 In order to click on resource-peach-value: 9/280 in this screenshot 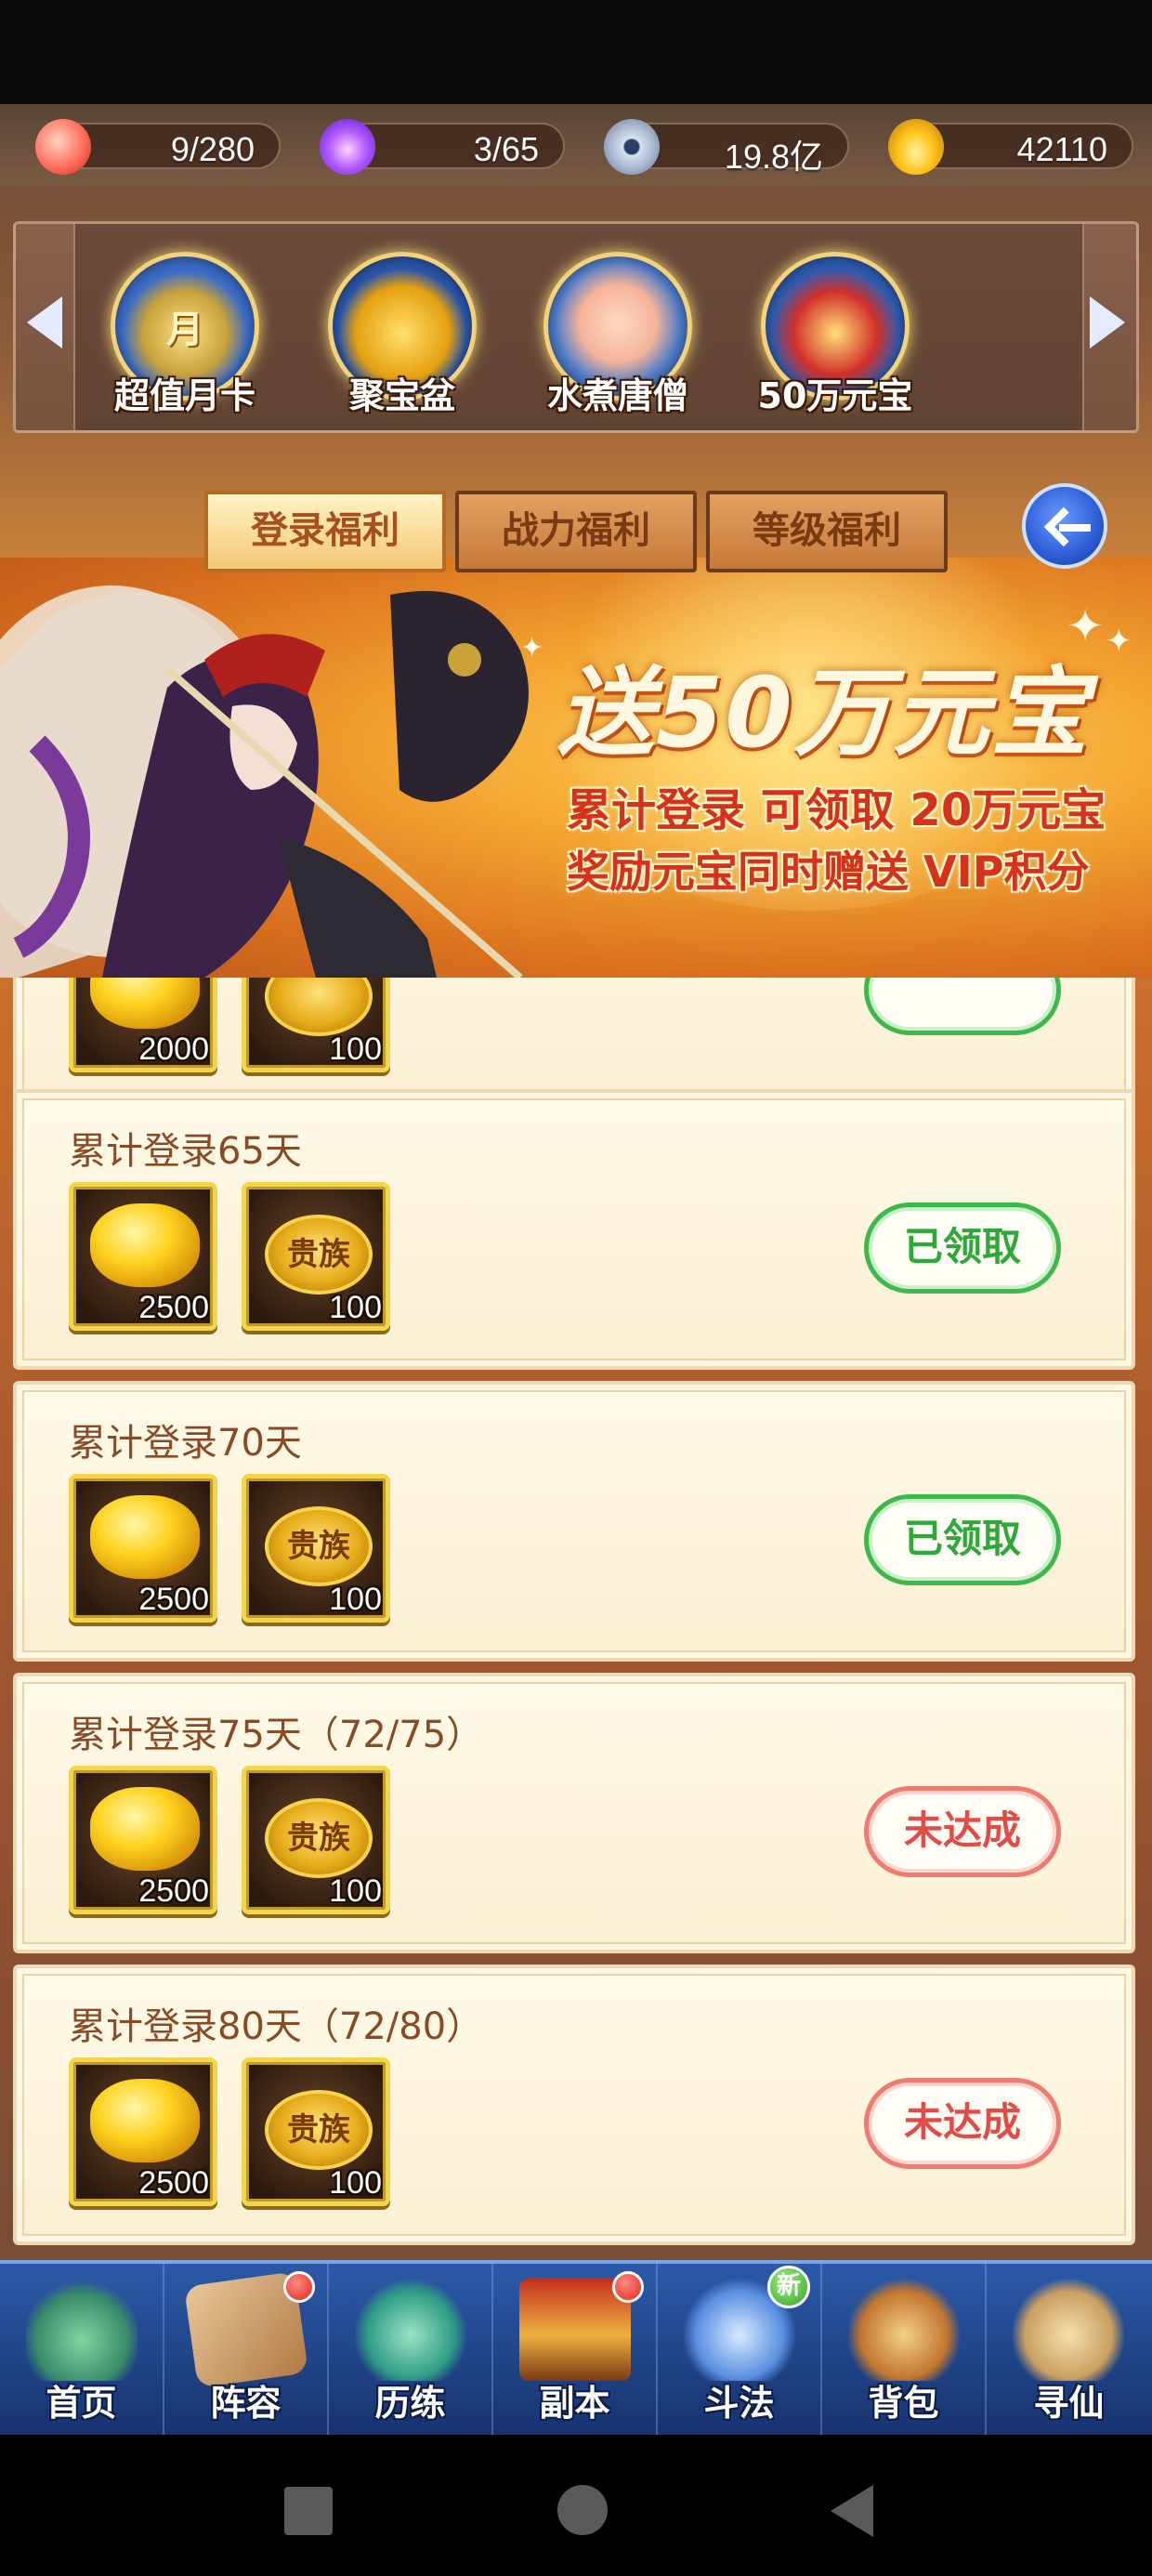, I will do `click(212, 149)`.